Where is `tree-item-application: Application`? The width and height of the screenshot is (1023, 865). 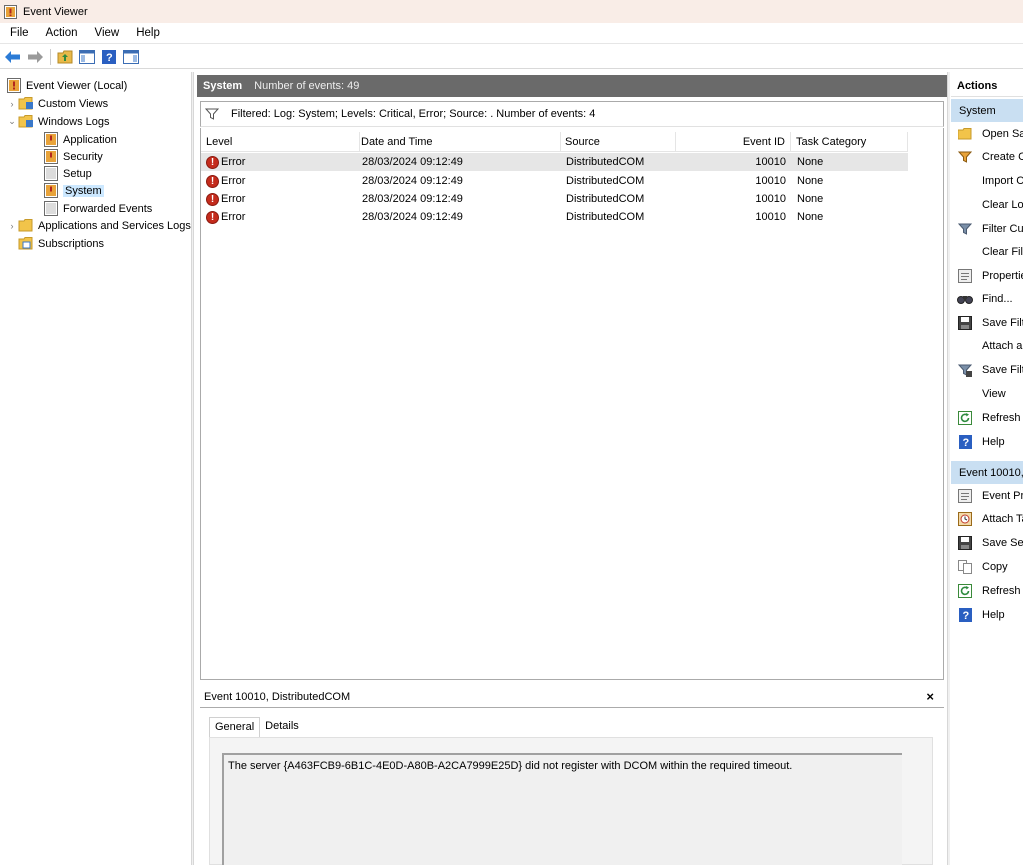
tree-item-application: Application is located at coordinates (80, 139).